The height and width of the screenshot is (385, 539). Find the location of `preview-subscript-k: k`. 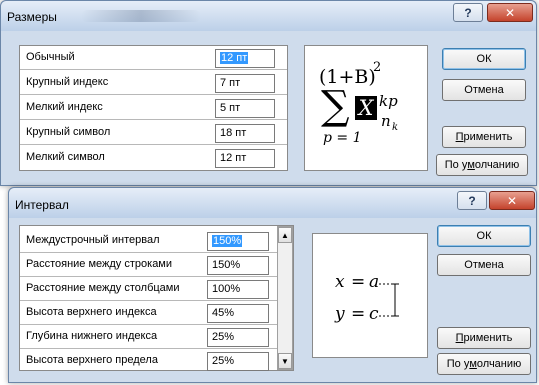

preview-subscript-k: k is located at coordinates (395, 127).